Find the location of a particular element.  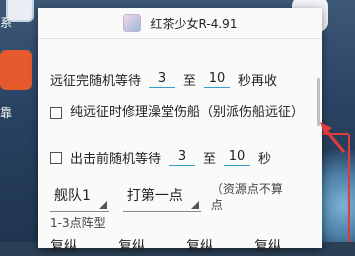

fleet-target-row: 舰队1 打第一点 （资源点不算点 is located at coordinates (170, 197).